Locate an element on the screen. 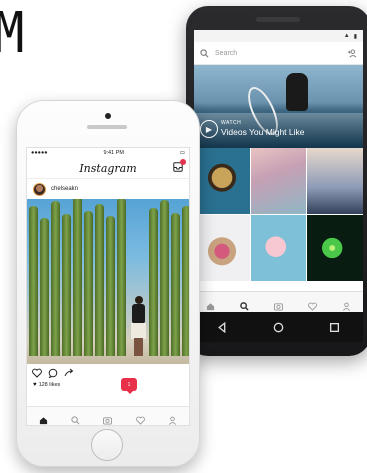  featured-title: Videos You Might Like is located at coordinates (263, 132).